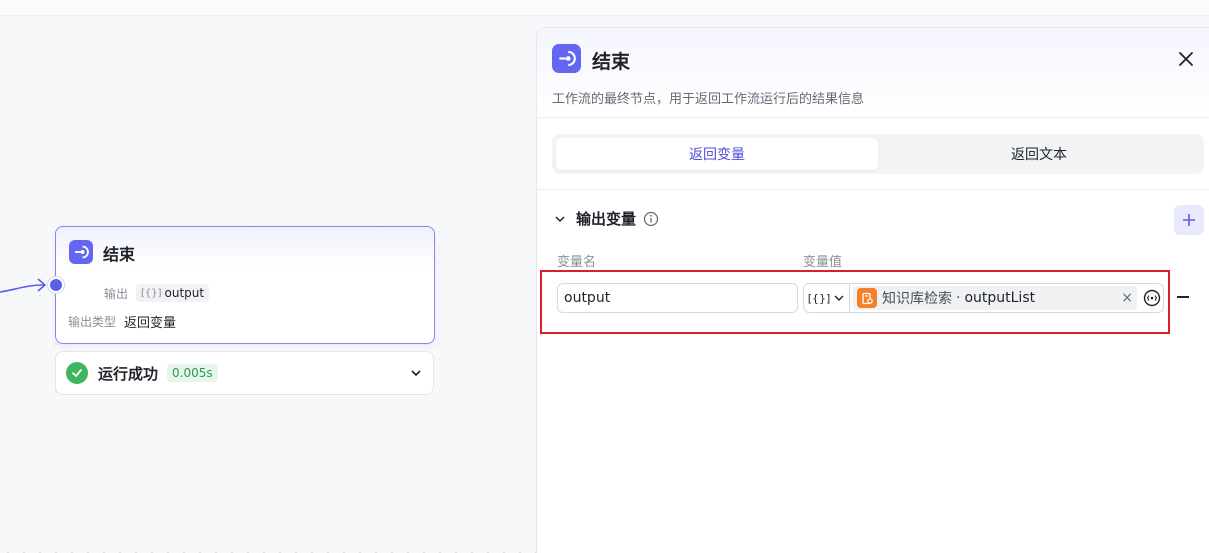 The width and height of the screenshot is (1209, 553). What do you see at coordinates (1186, 59) in the screenshot?
I see `close-icon` at bounding box center [1186, 59].